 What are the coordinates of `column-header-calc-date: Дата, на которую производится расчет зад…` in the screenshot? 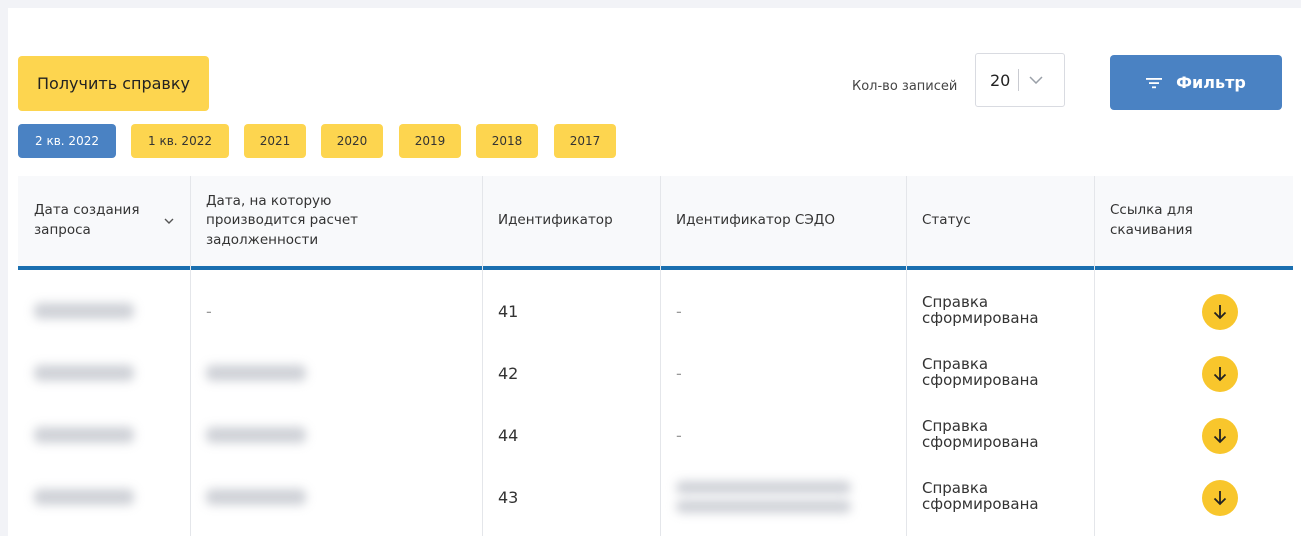 It's located at (336, 221).